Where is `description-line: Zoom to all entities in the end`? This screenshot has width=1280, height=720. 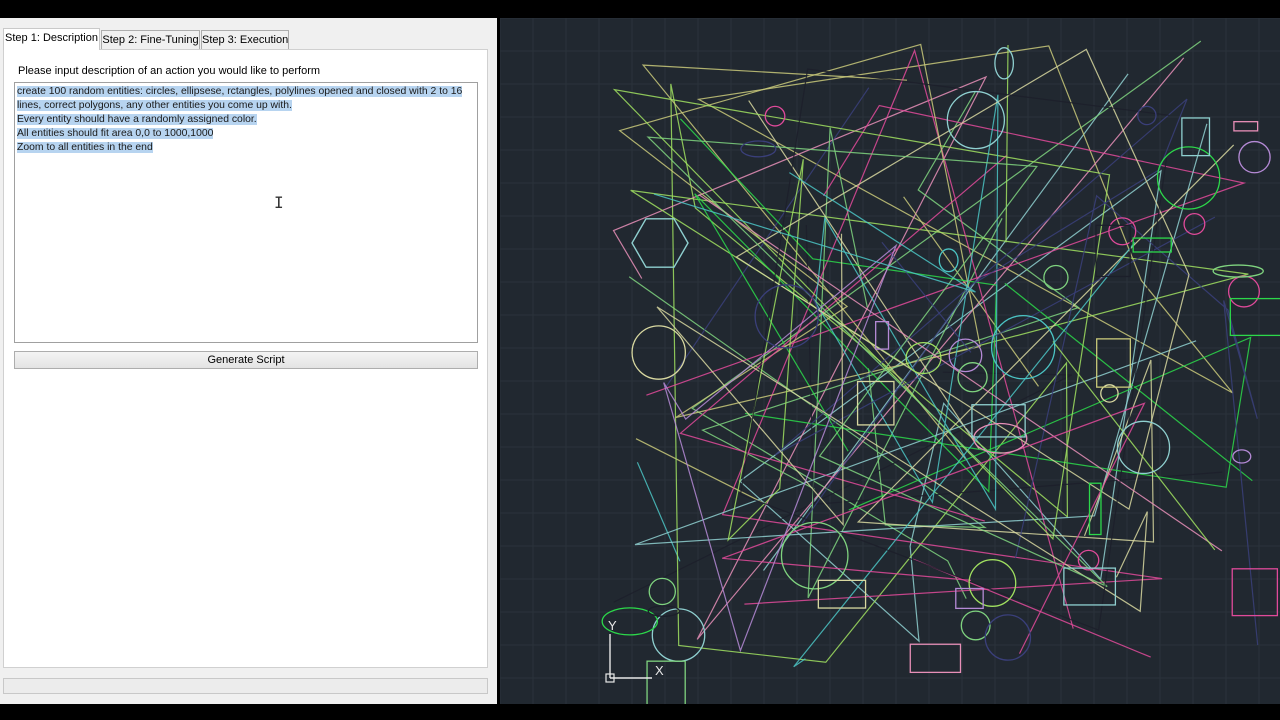
description-line: Zoom to all entities in the end is located at coordinates (85, 147).